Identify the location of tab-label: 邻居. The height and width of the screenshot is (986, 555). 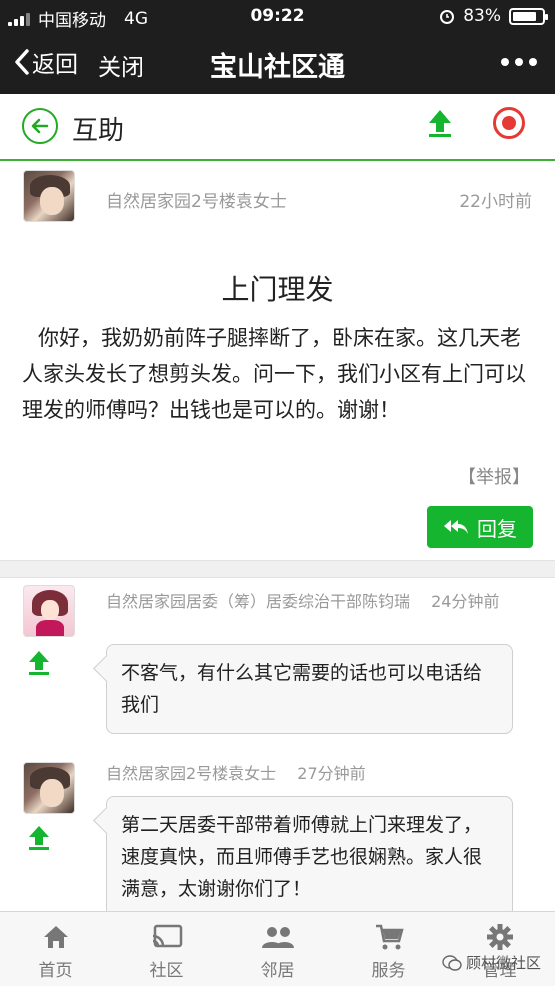
(277, 971).